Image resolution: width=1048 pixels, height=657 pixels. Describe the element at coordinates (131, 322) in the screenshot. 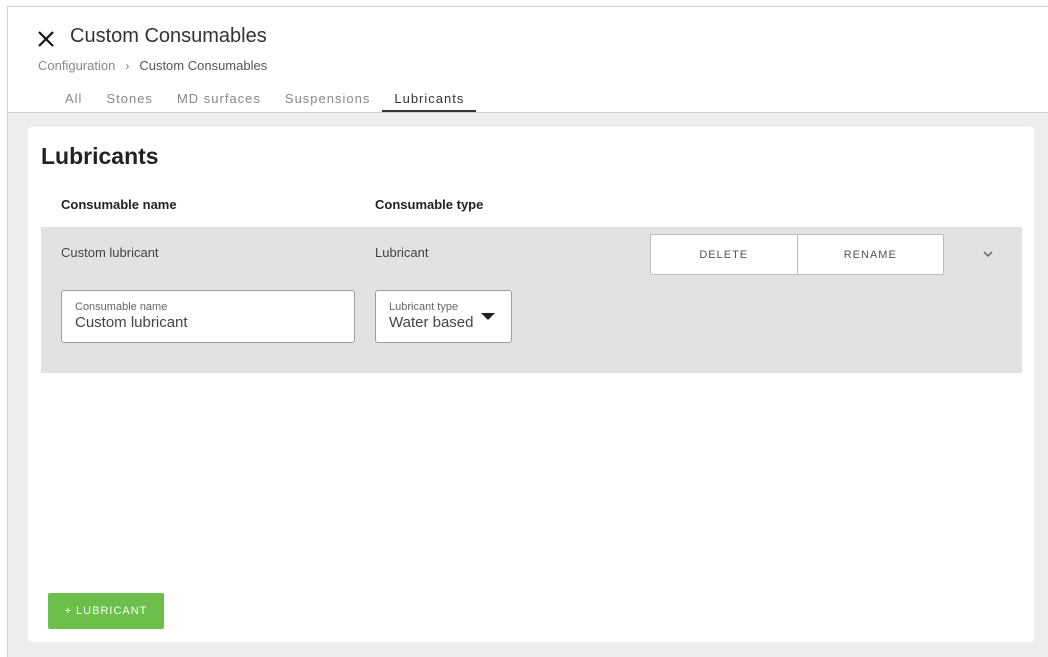

I see `consumable-name-value: Custom lubricant` at that location.